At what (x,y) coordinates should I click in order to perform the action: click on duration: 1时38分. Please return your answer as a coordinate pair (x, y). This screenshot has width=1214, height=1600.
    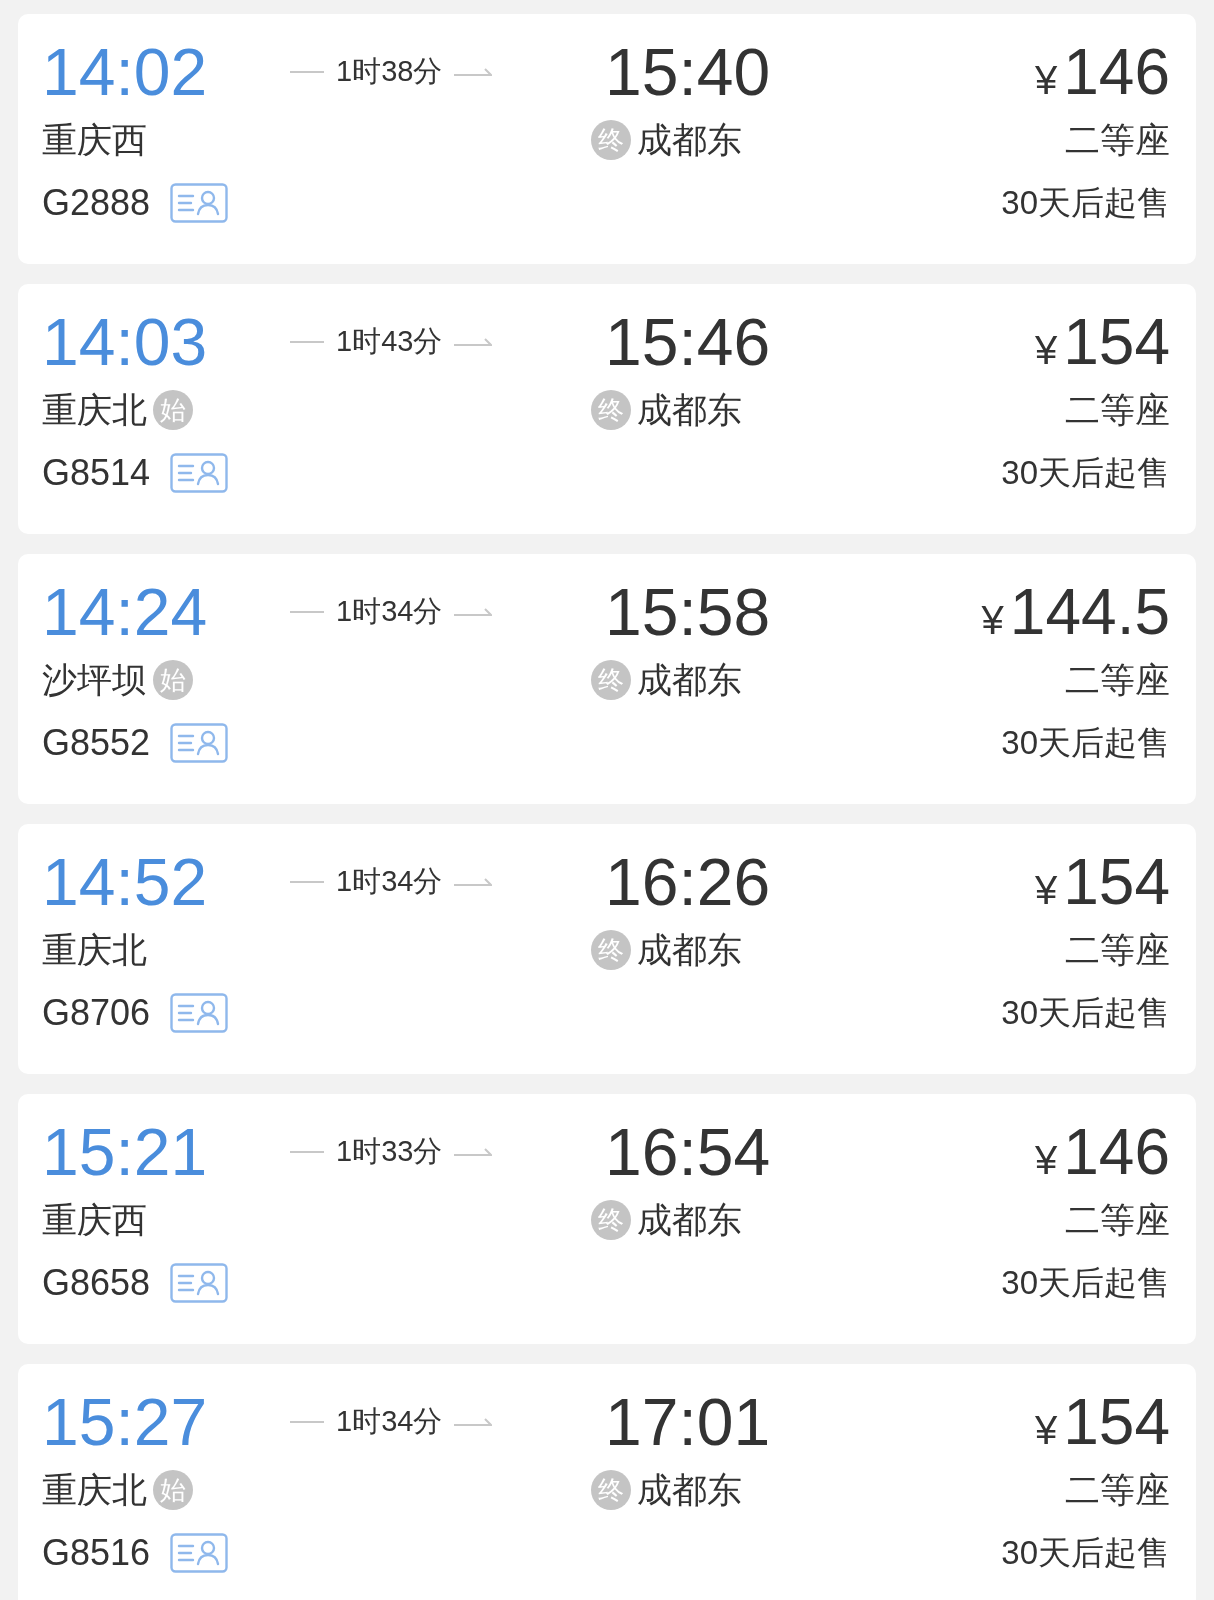
    Looking at the image, I should click on (389, 72).